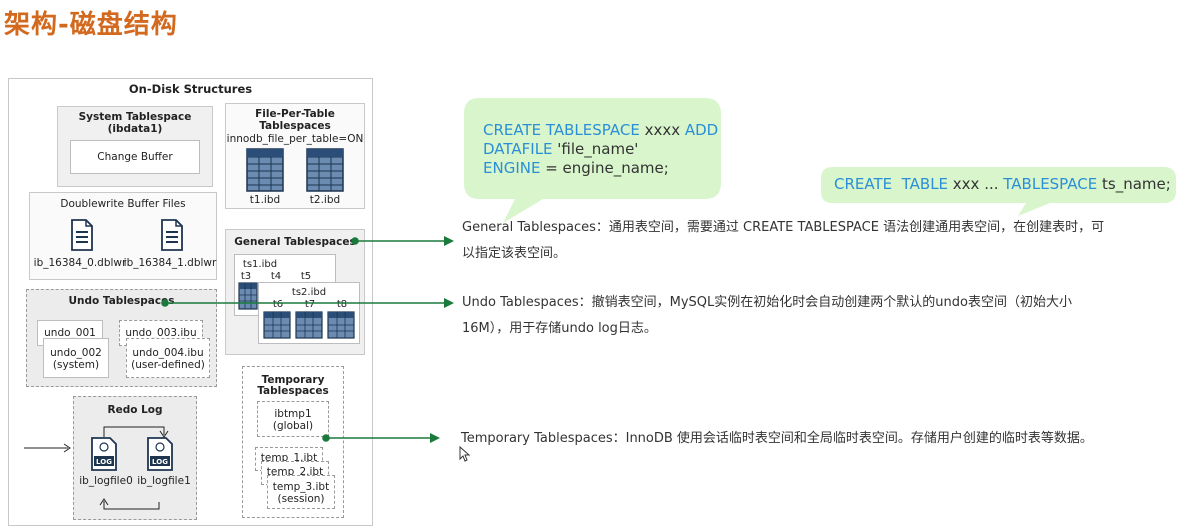 The width and height of the screenshot is (1195, 528). I want to click on code-text: xxxx, so click(662, 130).